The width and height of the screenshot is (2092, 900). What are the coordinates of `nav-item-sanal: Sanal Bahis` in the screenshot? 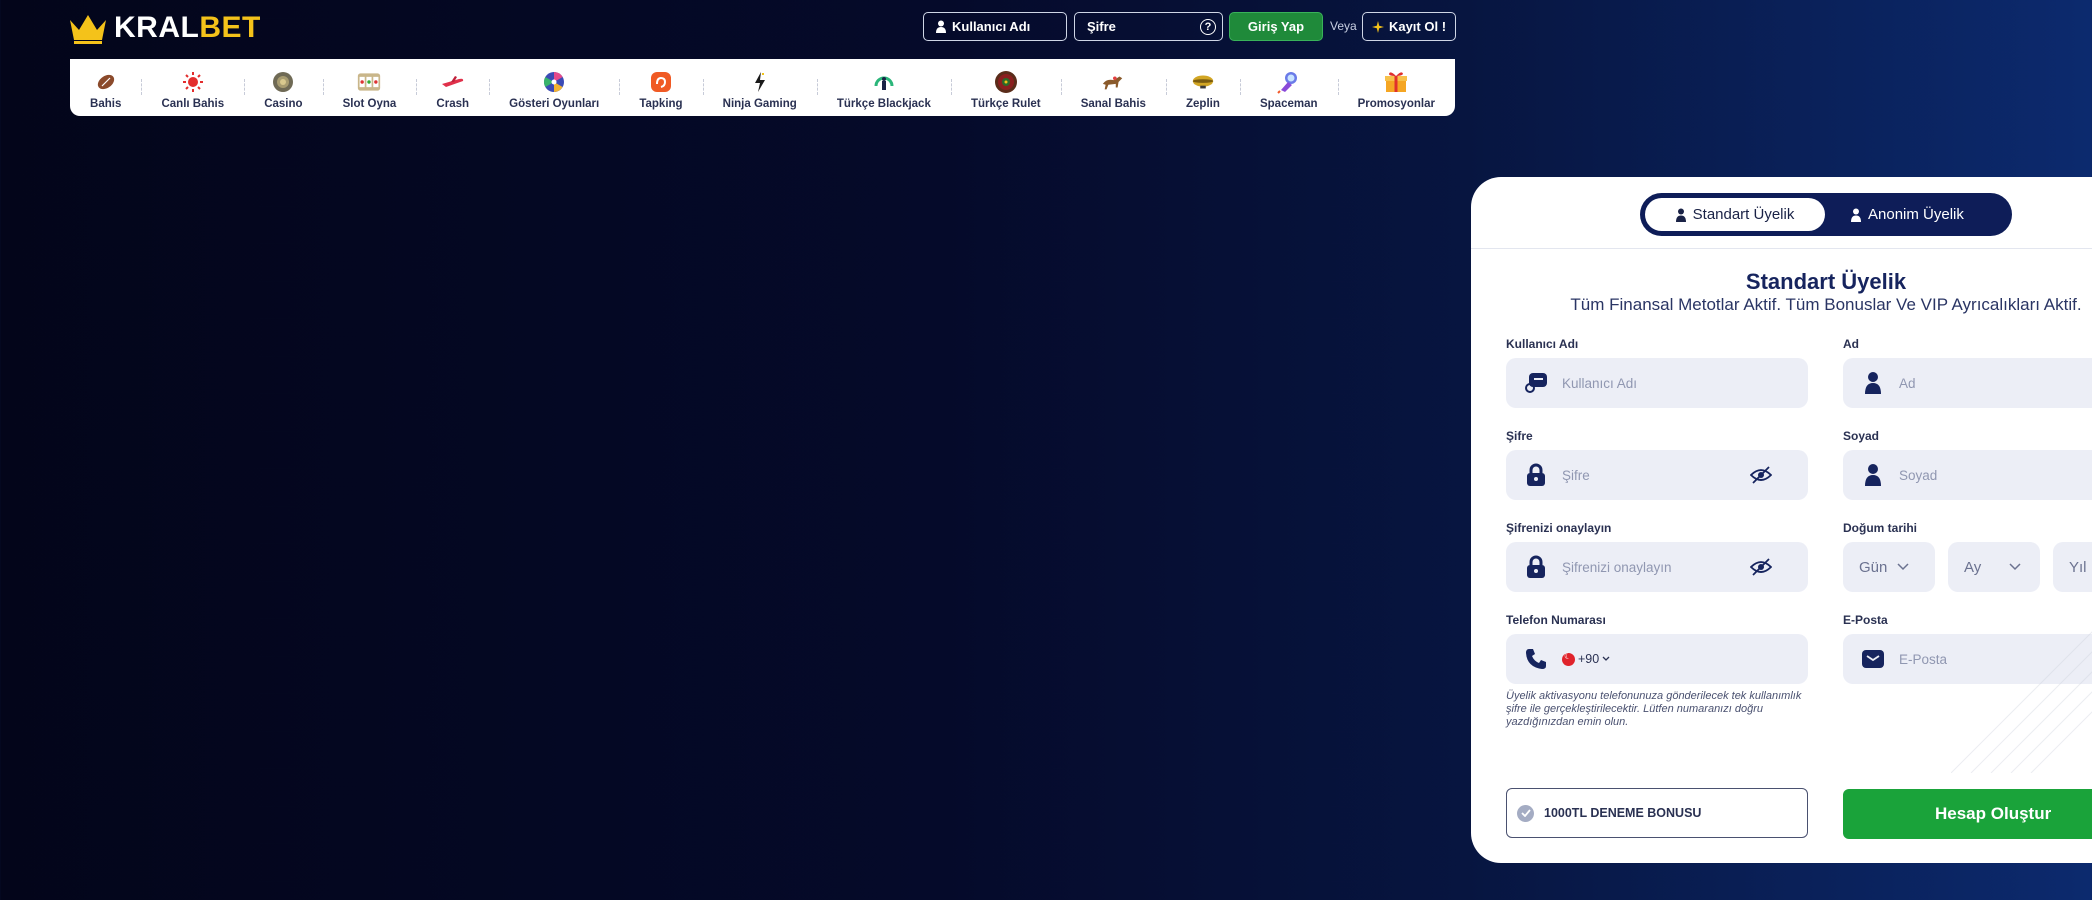 It's located at (1113, 87).